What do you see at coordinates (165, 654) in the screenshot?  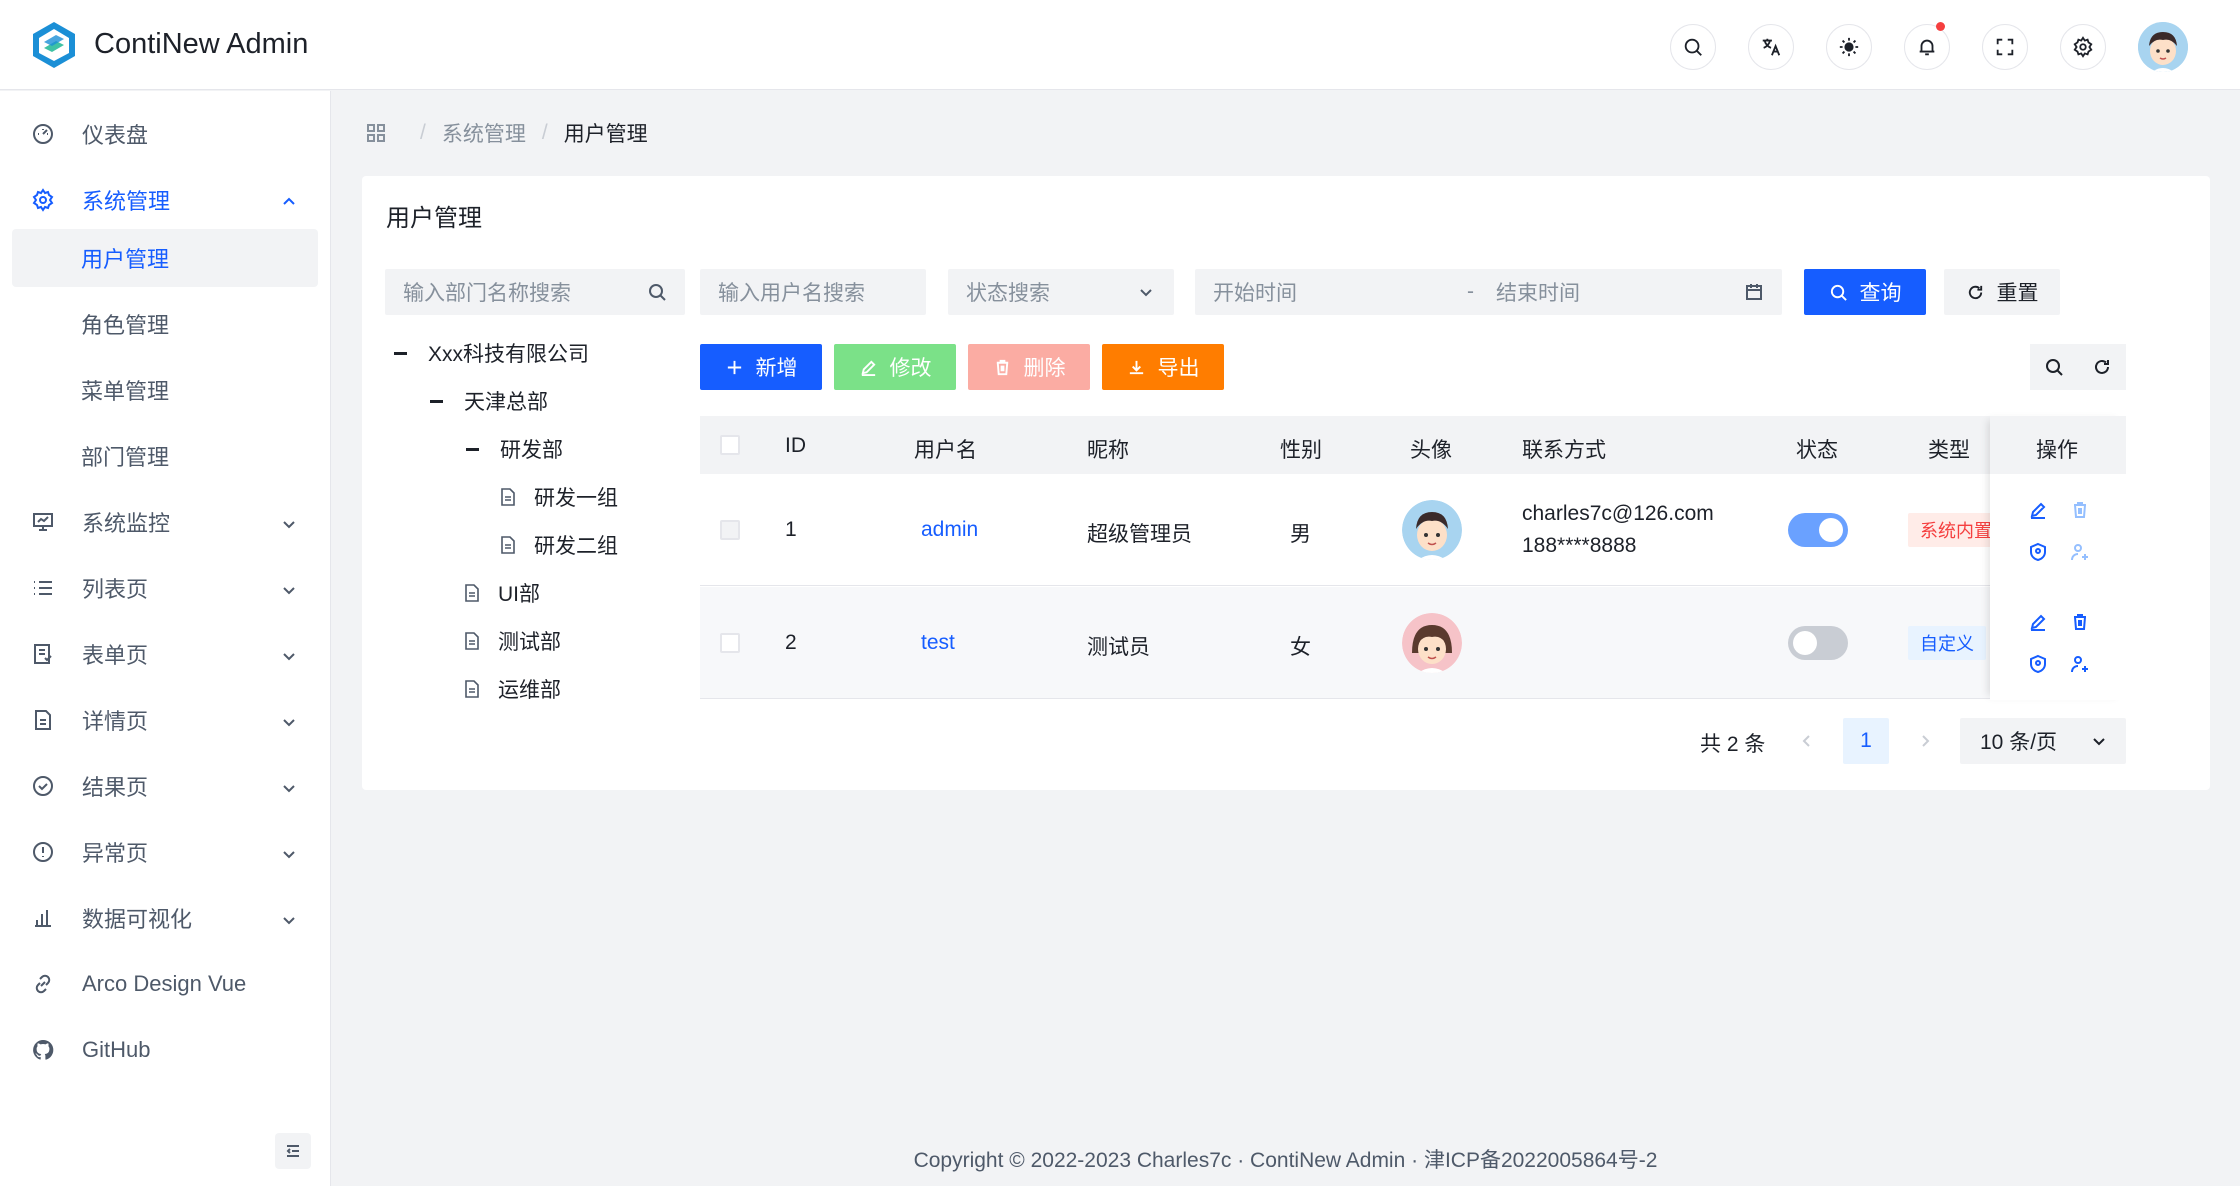 I see `sidebar-item-form: 表单页` at bounding box center [165, 654].